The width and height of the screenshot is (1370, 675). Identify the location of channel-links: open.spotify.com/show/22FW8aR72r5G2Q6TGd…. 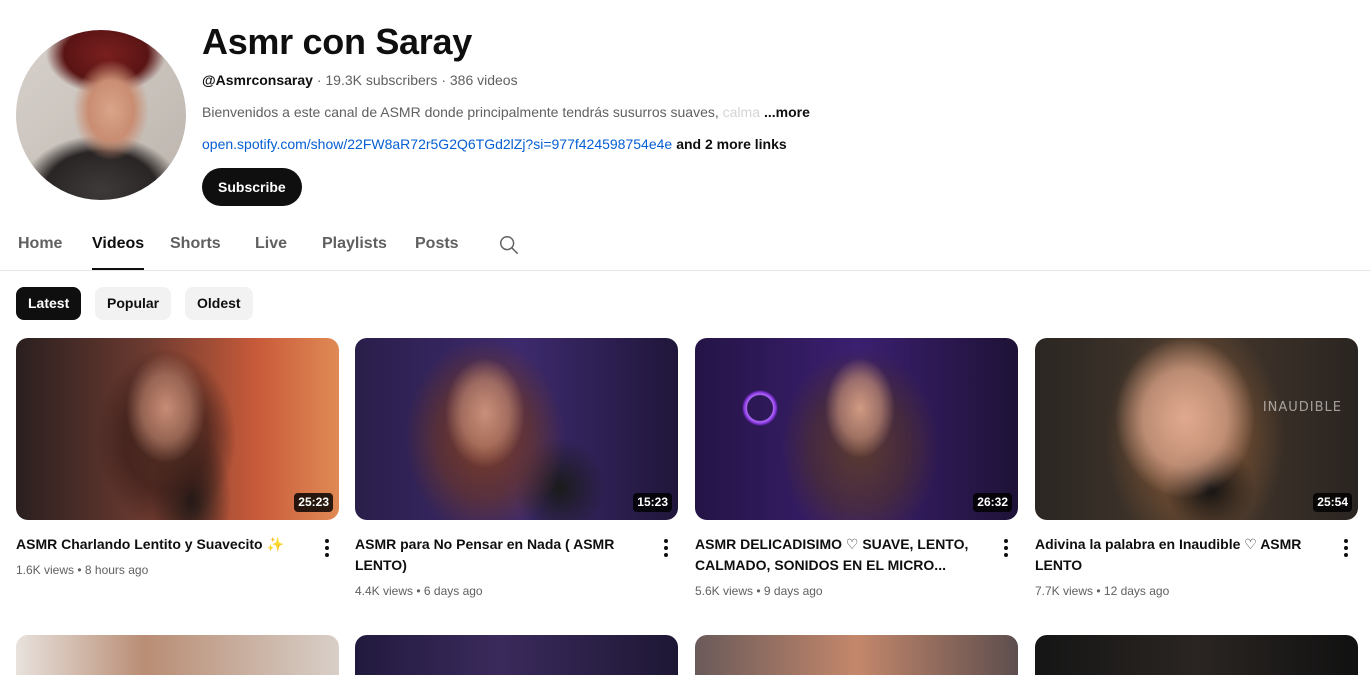
(494, 144).